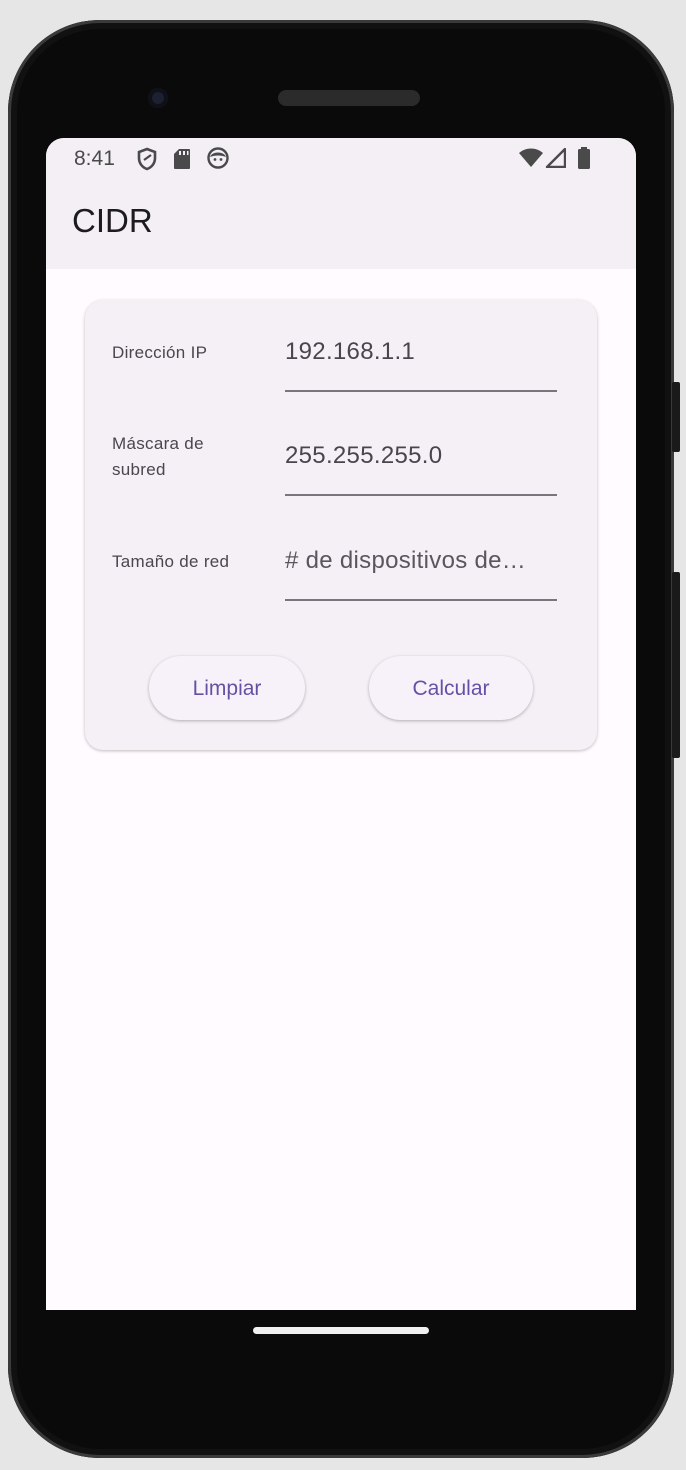 The image size is (686, 1470). What do you see at coordinates (160, 352) in the screenshot?
I see `ip-address-label: Dirección IP` at bounding box center [160, 352].